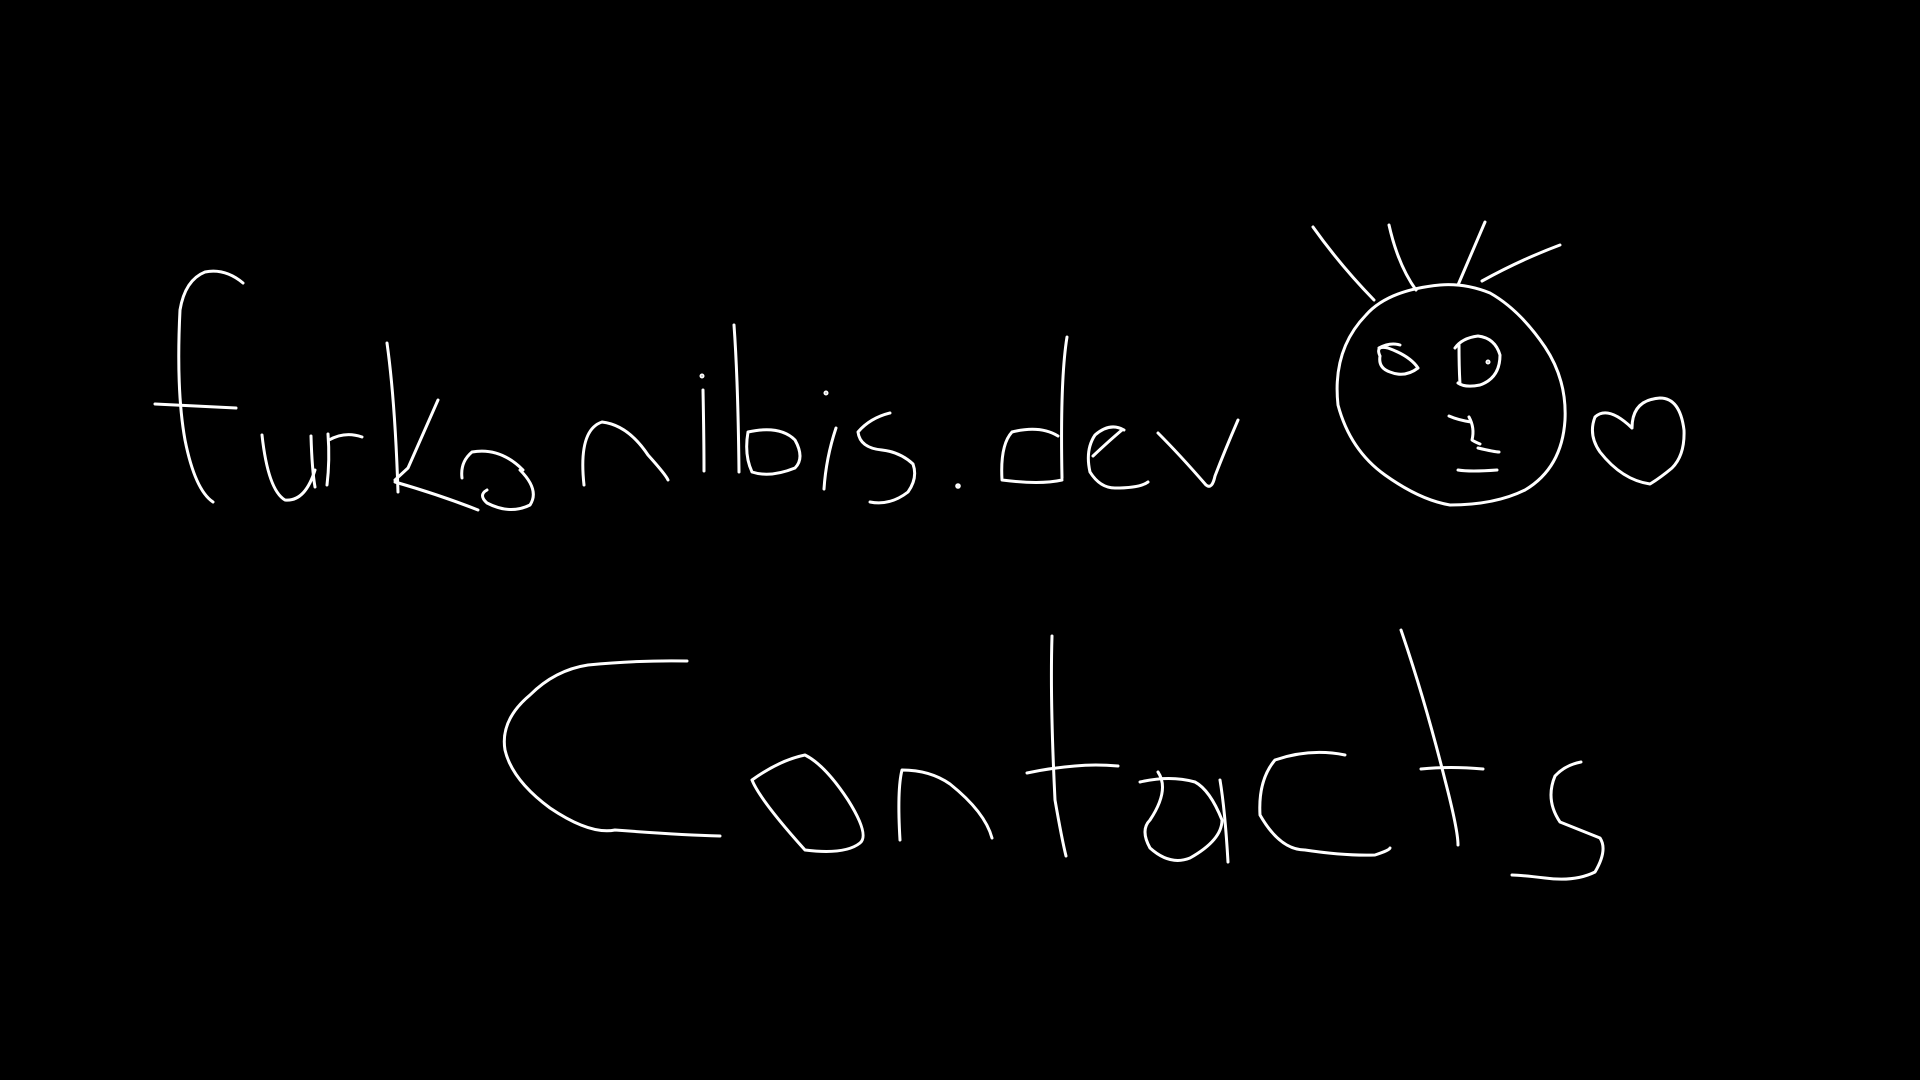  Describe the element at coordinates (696, 390) in the screenshot. I see `site-name-handwriting` at that location.